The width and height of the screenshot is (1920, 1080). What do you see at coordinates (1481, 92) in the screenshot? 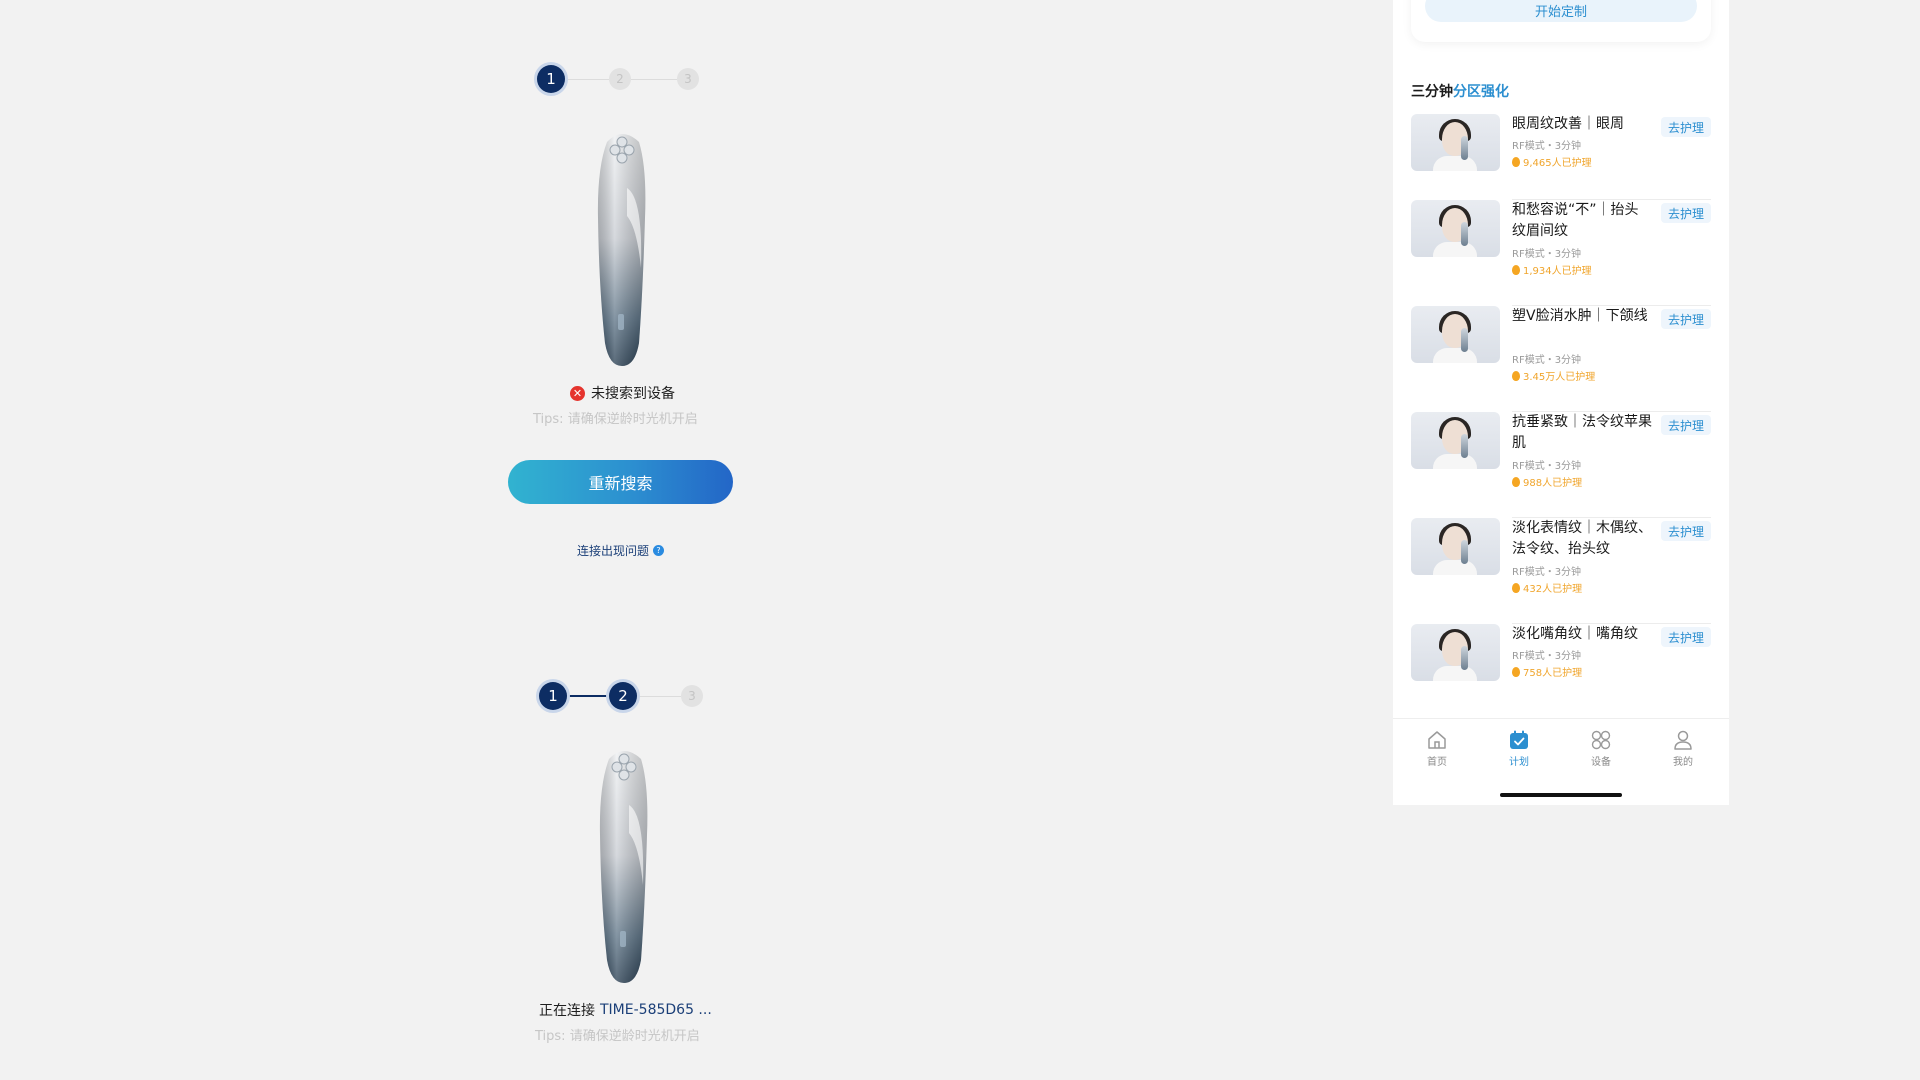
I see `section-title-highlight: 分区强化` at bounding box center [1481, 92].